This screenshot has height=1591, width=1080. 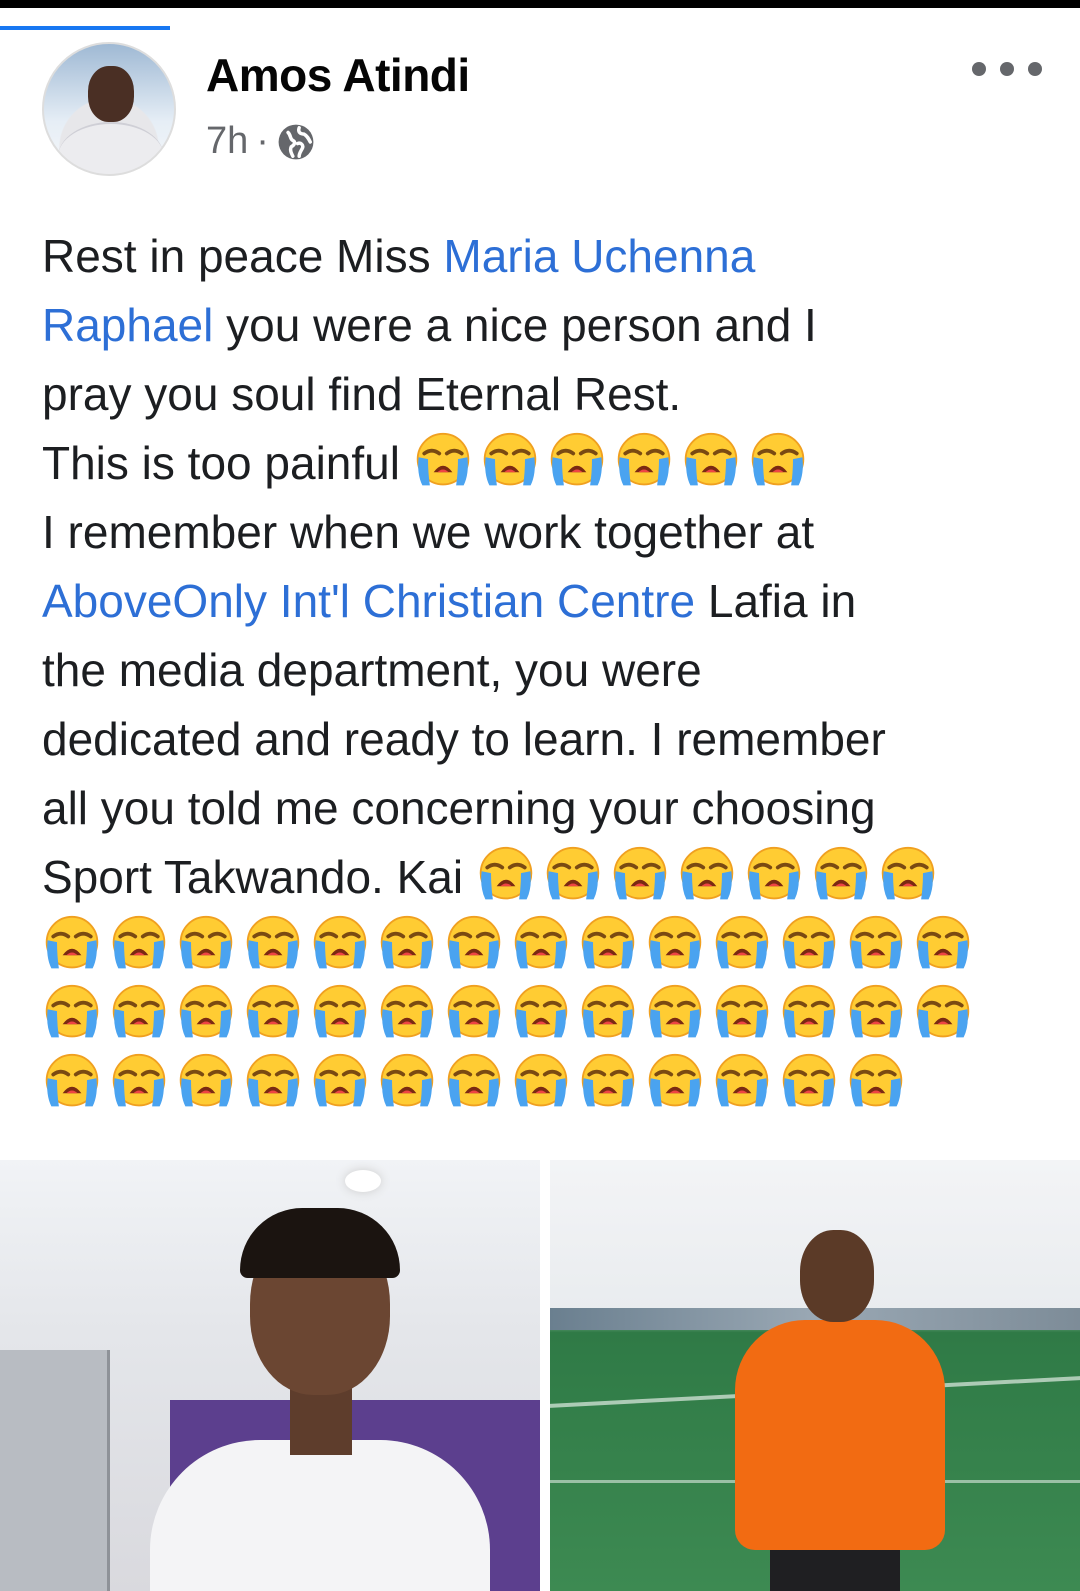 I want to click on post-line: the media department, you were, so click(x=372, y=670).